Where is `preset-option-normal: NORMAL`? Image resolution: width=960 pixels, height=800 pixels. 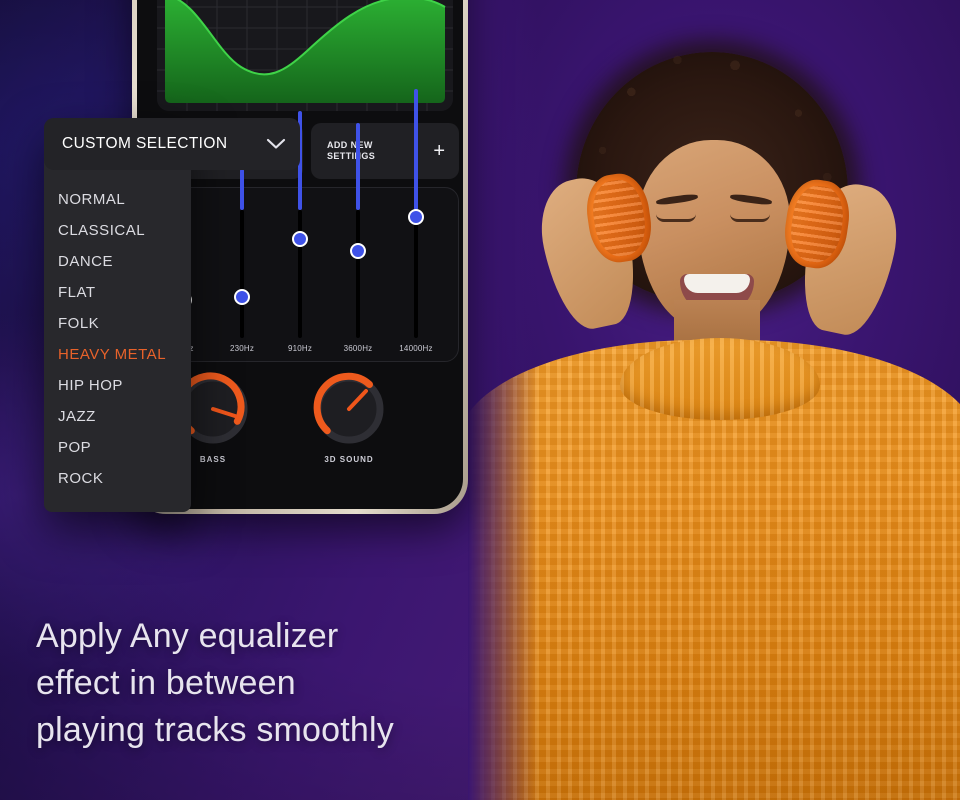
preset-option-normal: NORMAL is located at coordinates (117, 199).